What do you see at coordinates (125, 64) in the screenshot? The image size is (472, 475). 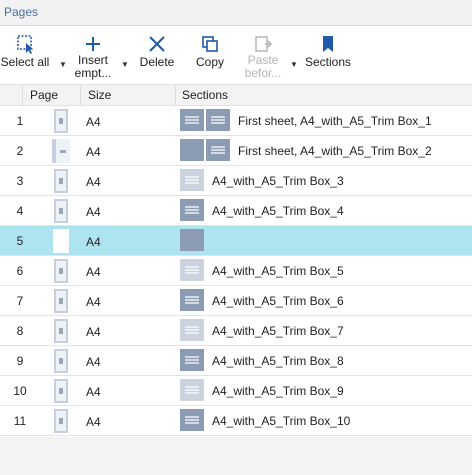 I see `insert-empty-dropdown-icon: ▼` at bounding box center [125, 64].